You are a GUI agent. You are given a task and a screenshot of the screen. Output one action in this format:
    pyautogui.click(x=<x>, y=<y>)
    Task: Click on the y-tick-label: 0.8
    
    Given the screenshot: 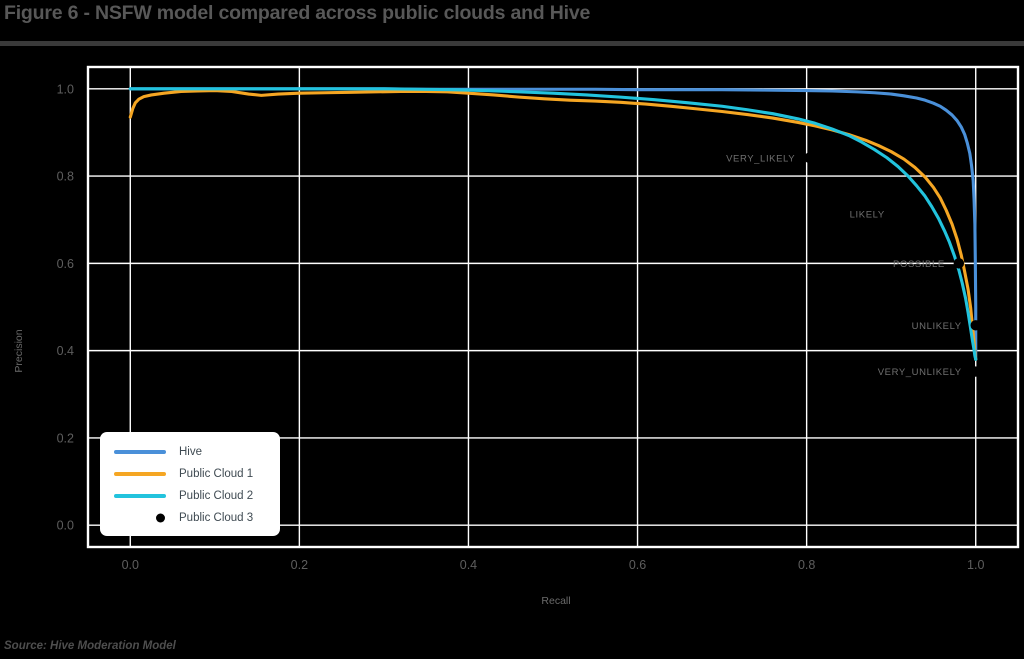 What is the action you would take?
    pyautogui.click(x=65, y=177)
    